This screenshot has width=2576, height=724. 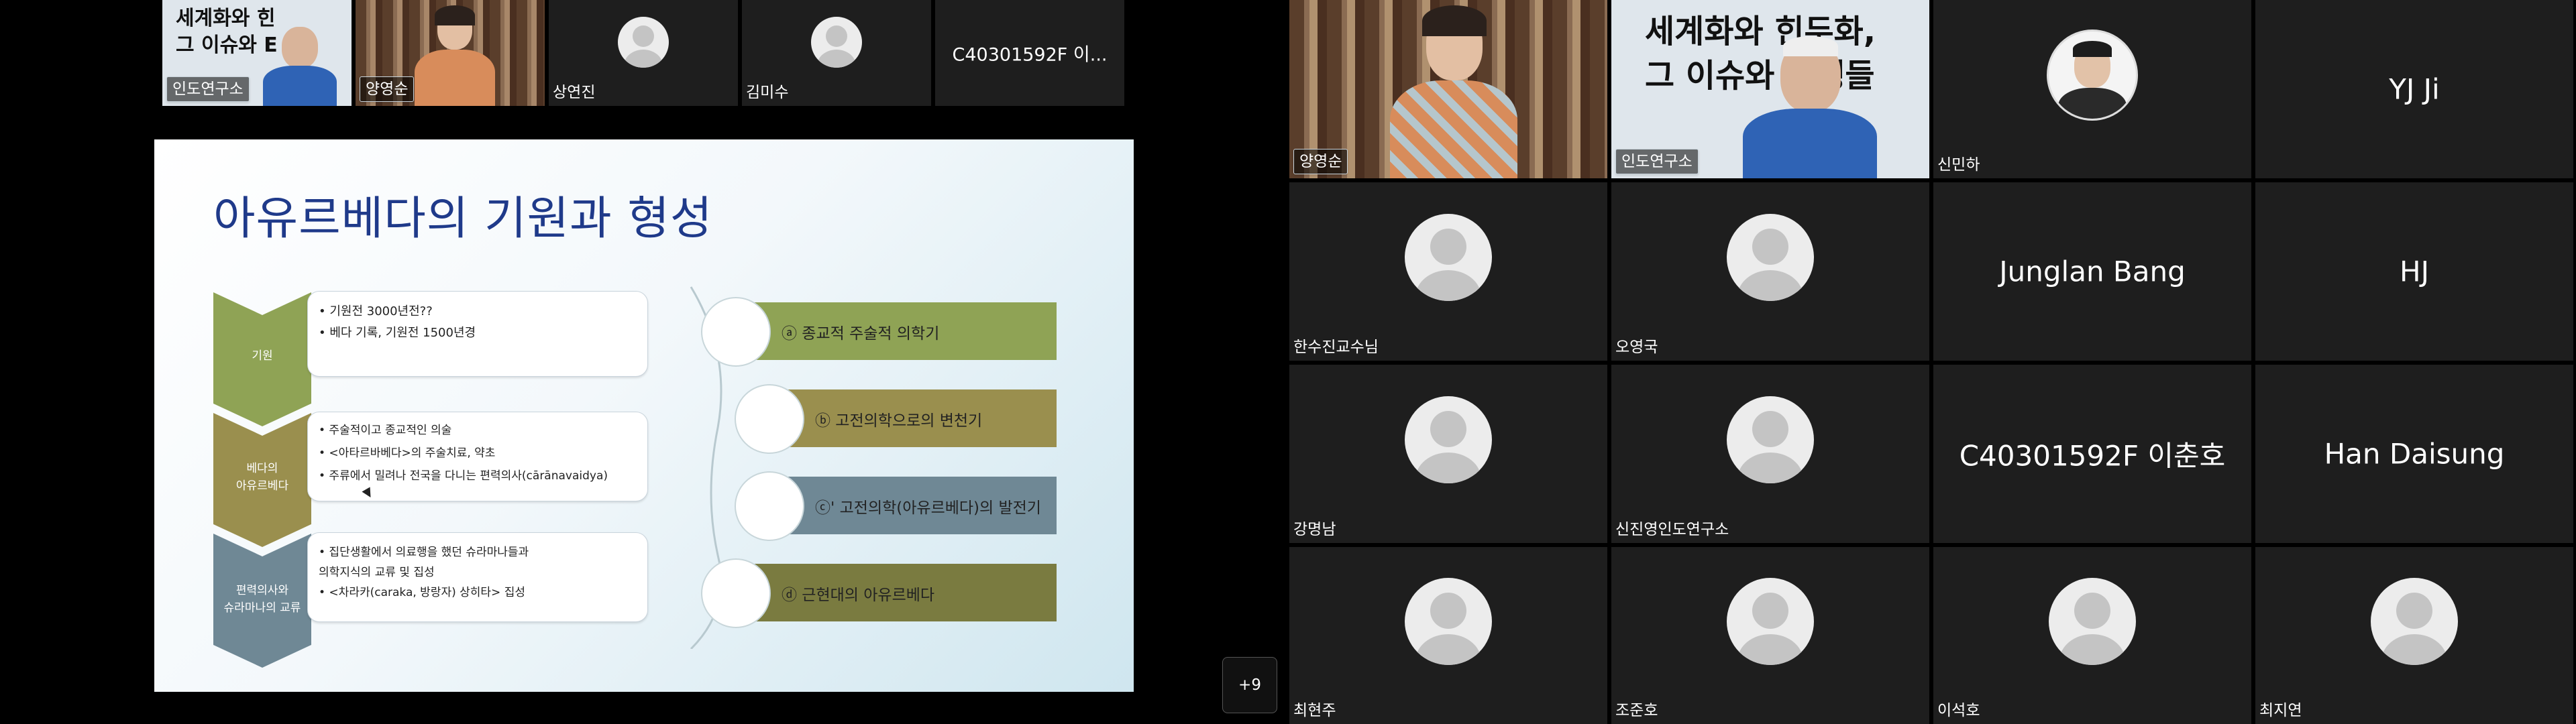 I want to click on participant-name: 오영국, so click(x=1636, y=347).